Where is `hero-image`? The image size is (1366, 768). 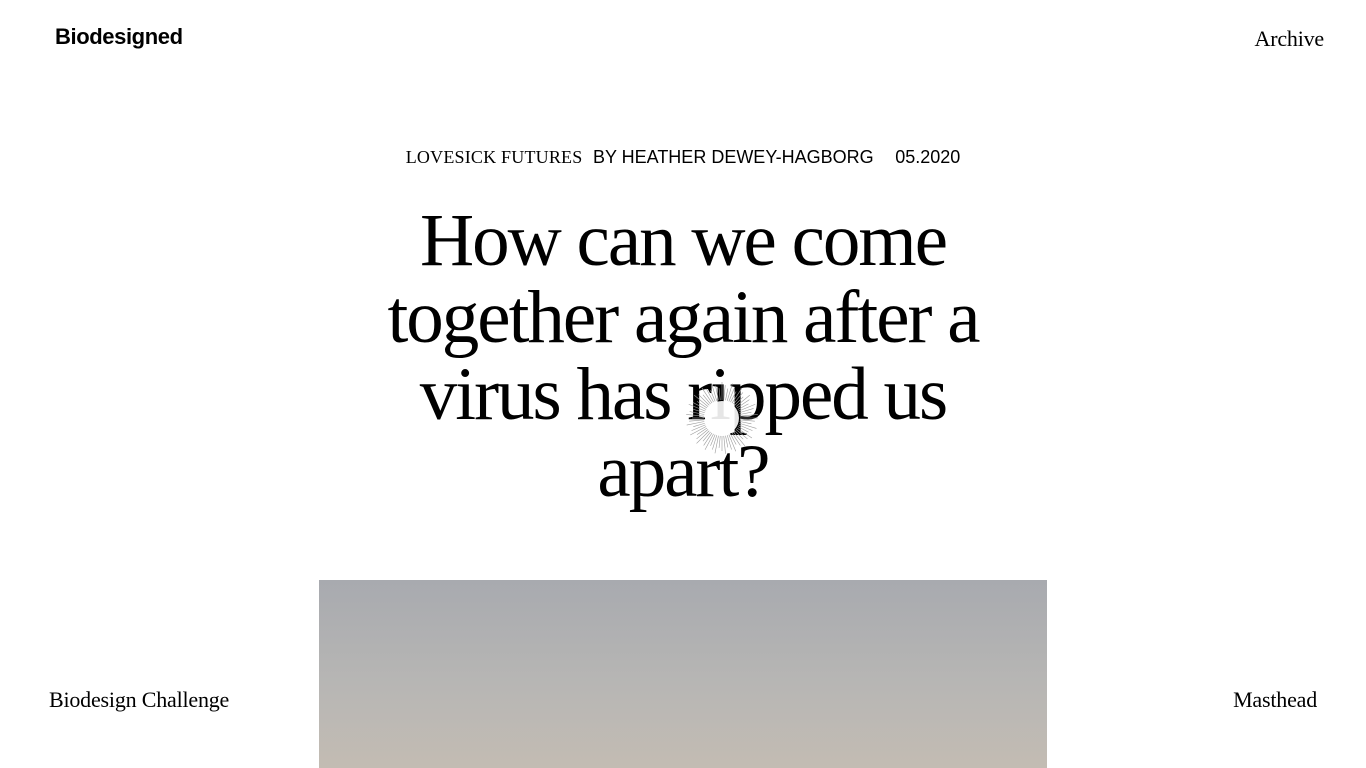 hero-image is located at coordinates (683, 674).